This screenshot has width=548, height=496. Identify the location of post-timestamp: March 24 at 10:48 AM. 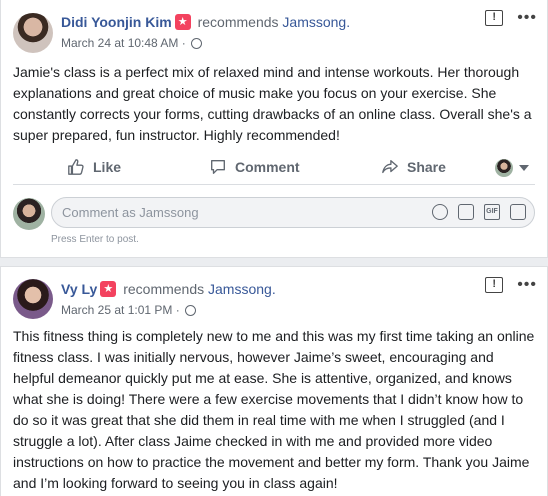
(119, 43).